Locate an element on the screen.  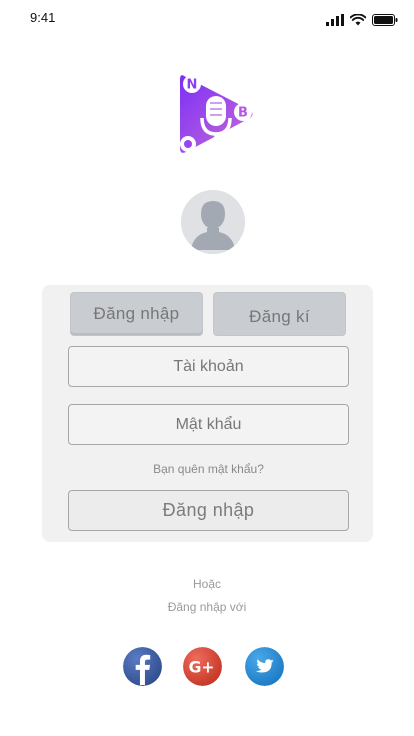
status-time: 9:41 is located at coordinates (43, 17).